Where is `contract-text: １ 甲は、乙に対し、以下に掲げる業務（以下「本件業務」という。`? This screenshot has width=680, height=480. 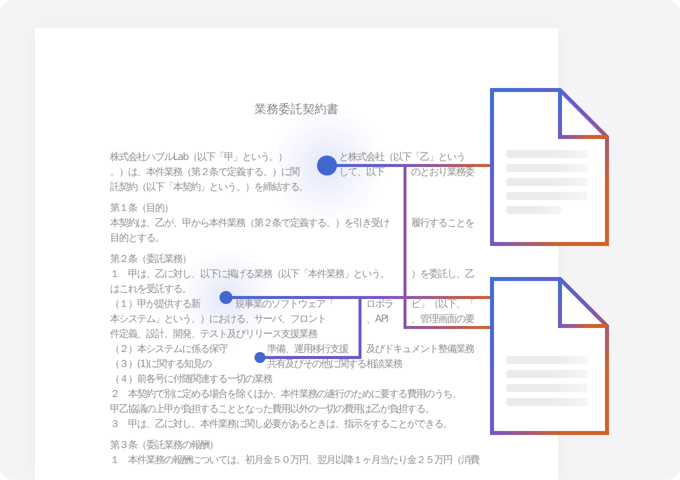 contract-text: １ 甲は、乙に対し、以下に掲げる業務（以下「本件業務」という。 is located at coordinates (250, 275).